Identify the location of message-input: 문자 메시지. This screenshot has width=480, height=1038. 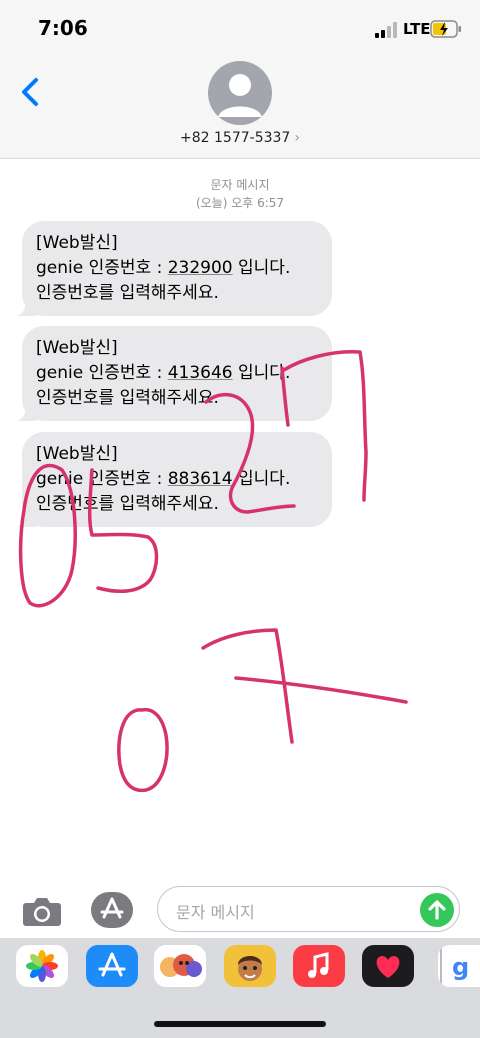
(308, 909).